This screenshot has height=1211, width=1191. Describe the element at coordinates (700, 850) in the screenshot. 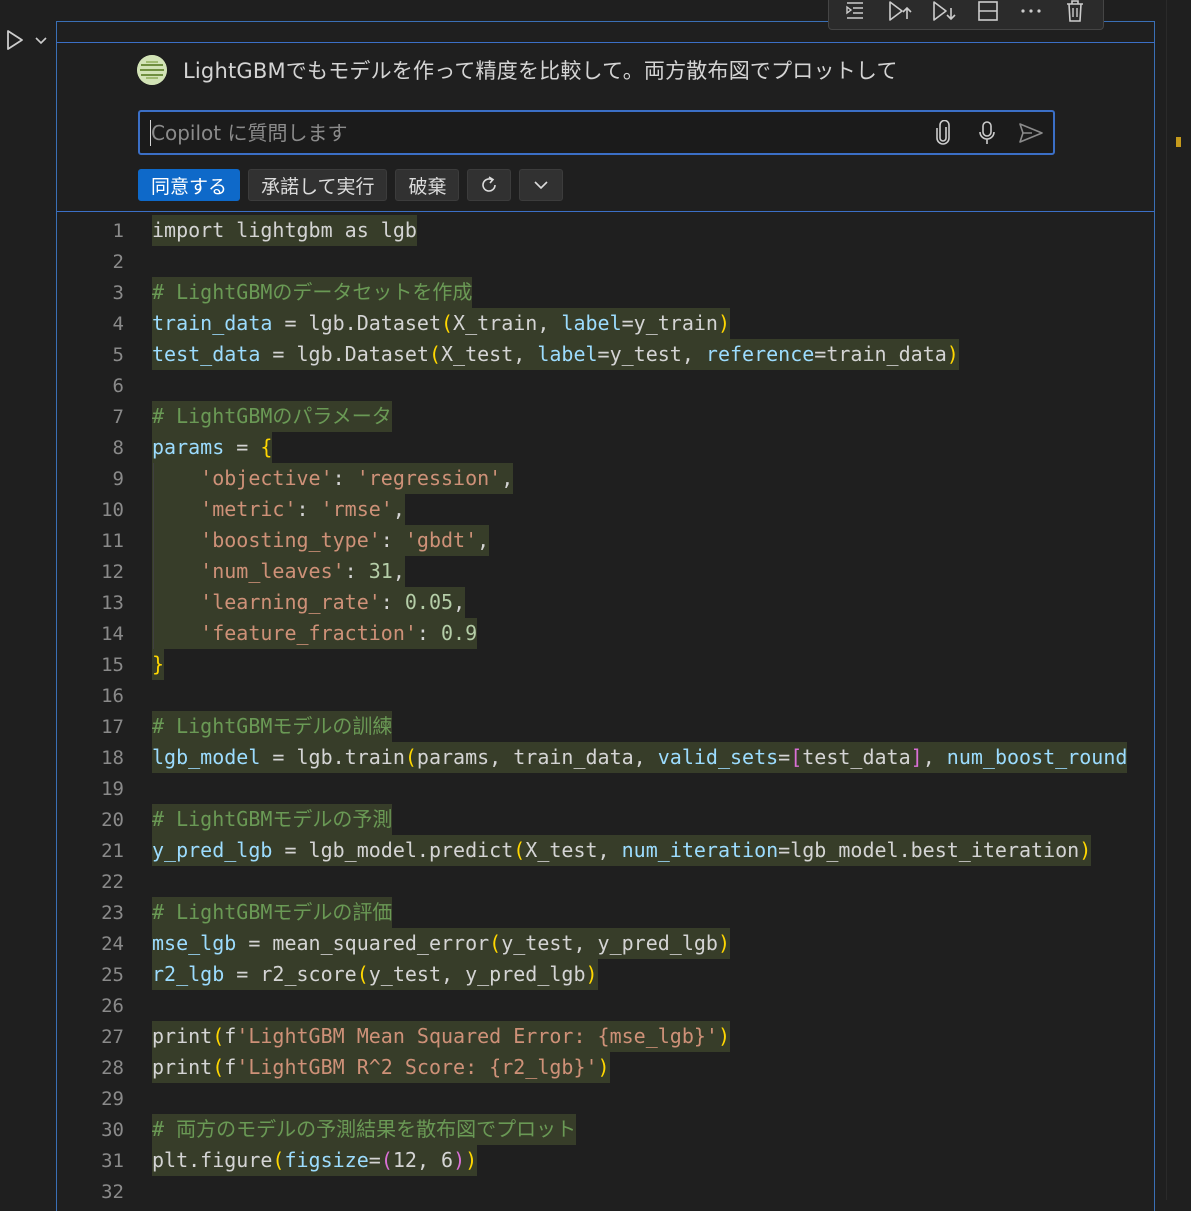

I see `code-token: num_iteration` at that location.